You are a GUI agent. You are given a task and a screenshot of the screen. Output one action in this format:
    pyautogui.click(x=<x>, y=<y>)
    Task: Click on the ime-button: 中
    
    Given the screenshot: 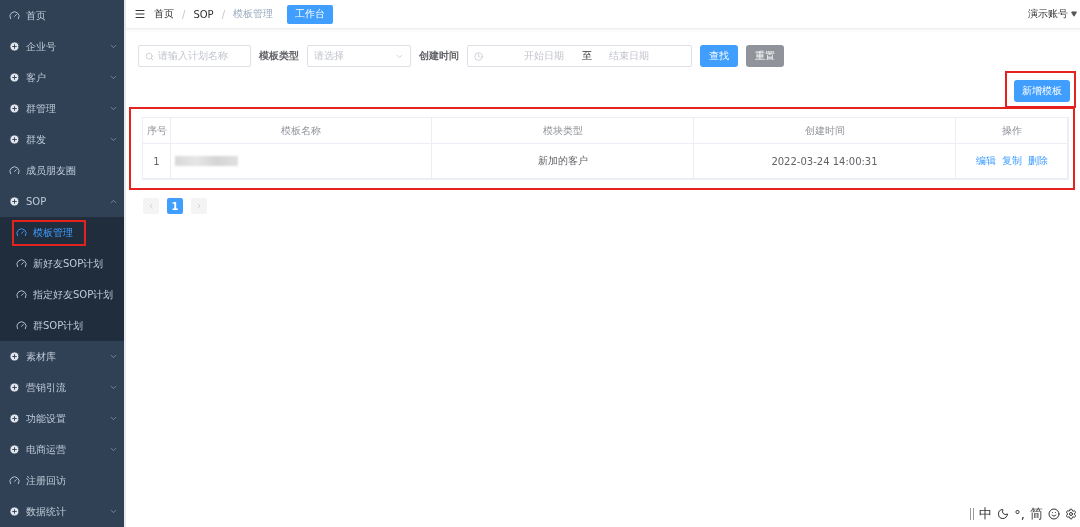 What is the action you would take?
    pyautogui.click(x=986, y=514)
    